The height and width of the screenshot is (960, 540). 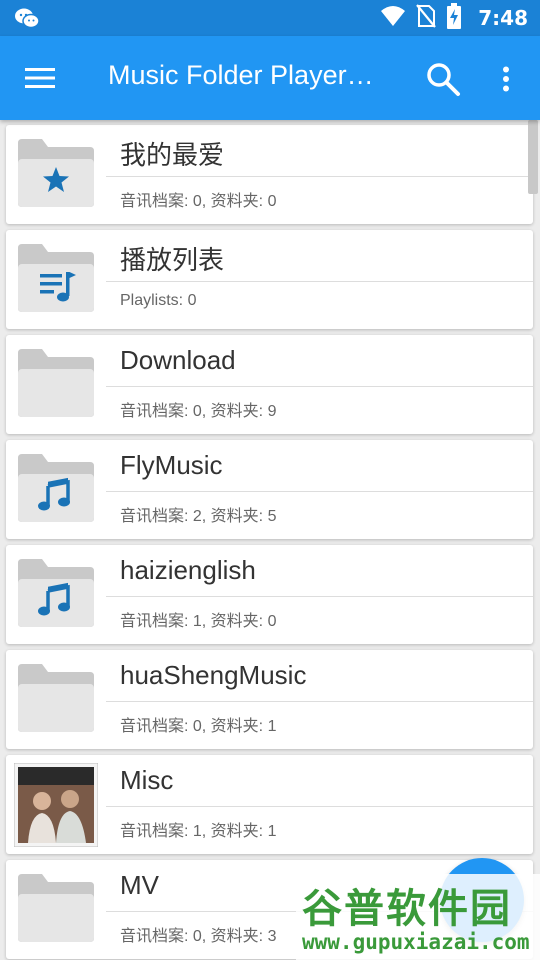 I want to click on folder-name: MV, so click(x=139, y=885).